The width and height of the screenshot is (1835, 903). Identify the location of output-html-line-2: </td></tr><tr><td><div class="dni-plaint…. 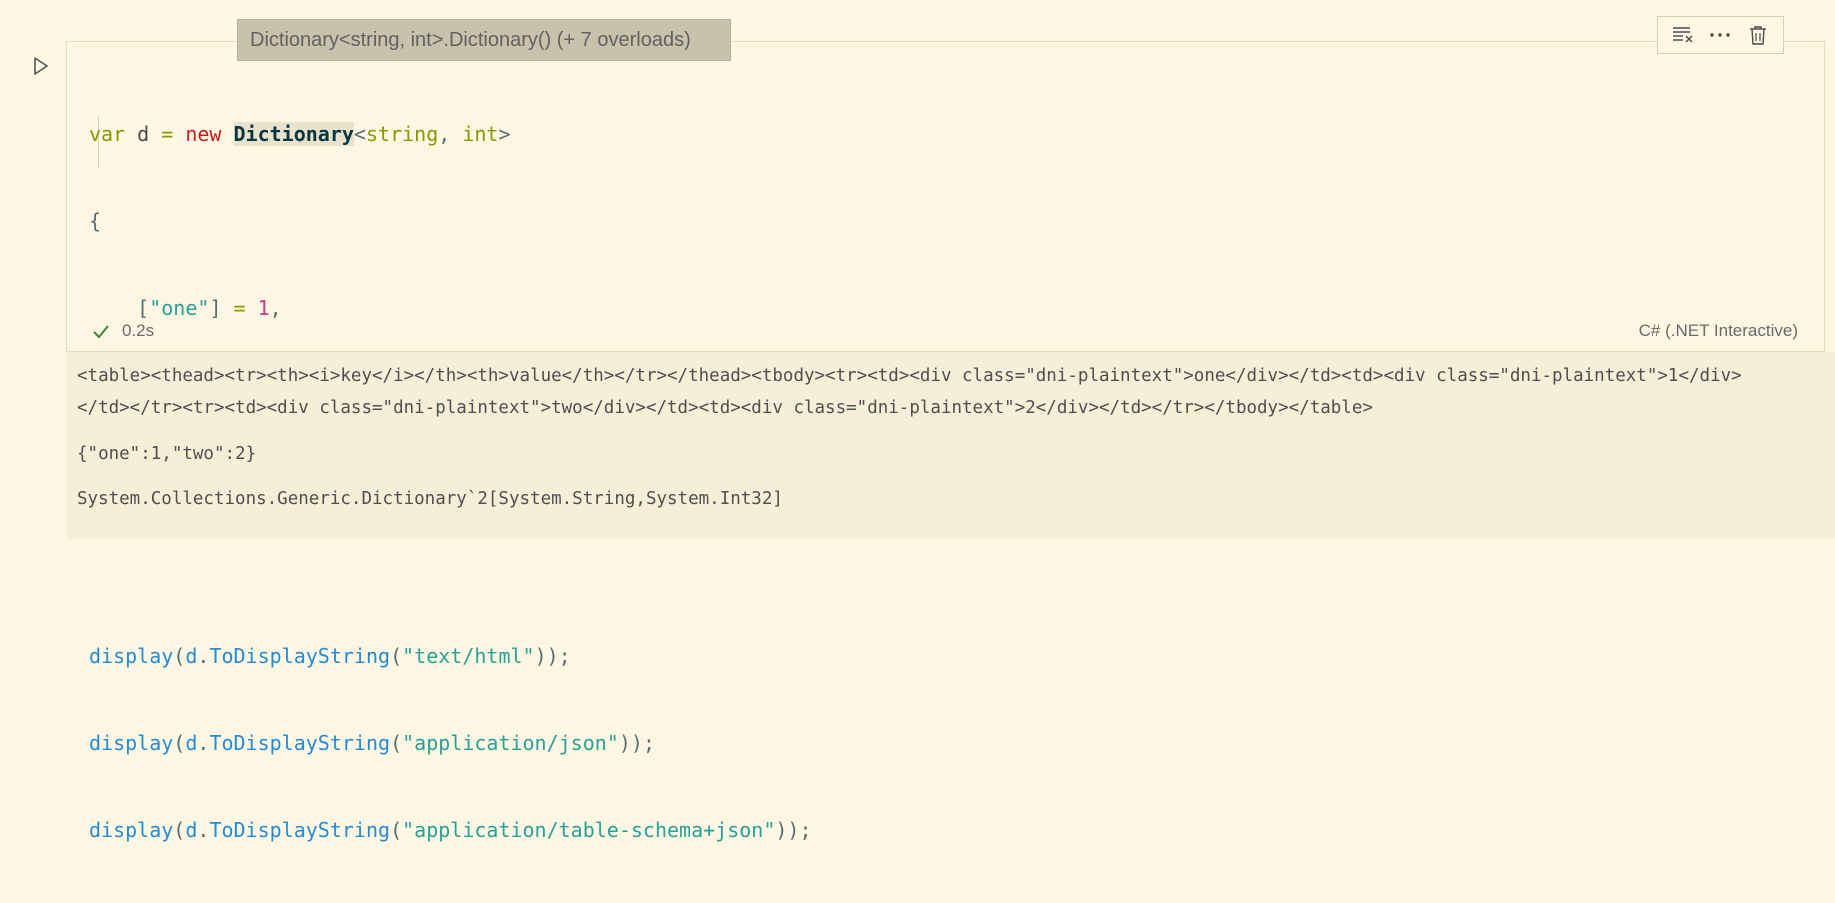
(725, 408).